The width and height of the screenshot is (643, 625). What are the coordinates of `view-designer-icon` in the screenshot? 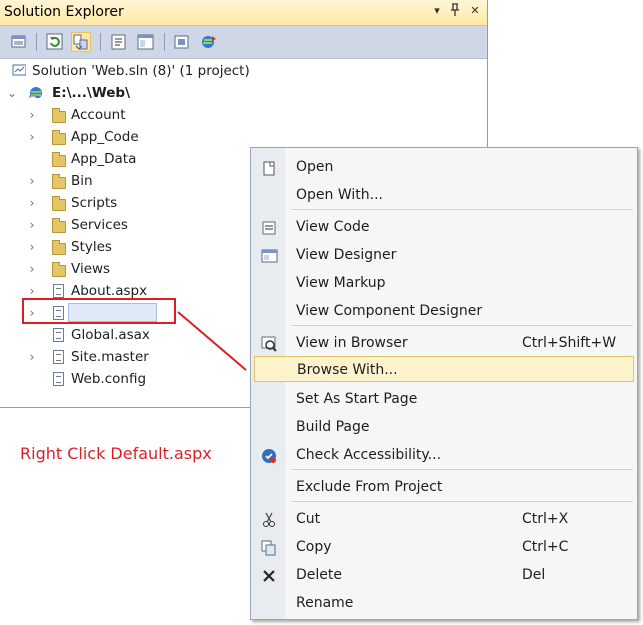 It's located at (269, 255).